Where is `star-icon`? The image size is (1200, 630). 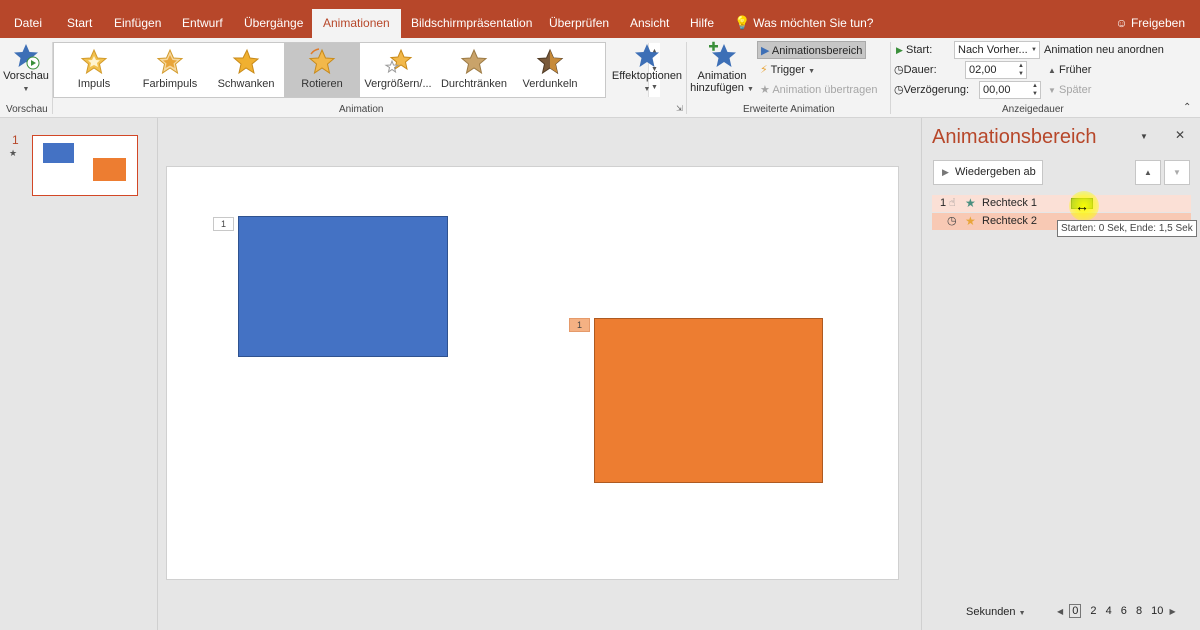
star-icon is located at coordinates (647, 55).